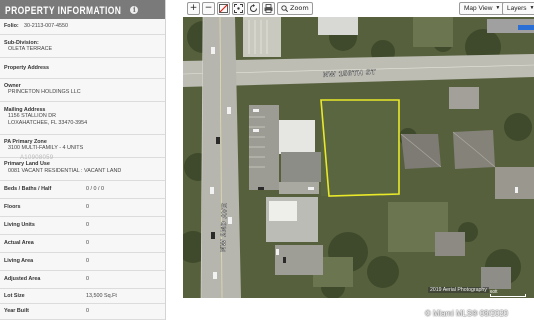 Image resolution: width=534 pixels, height=320 pixels. I want to click on pencil-cancel-icon, so click(223, 8).